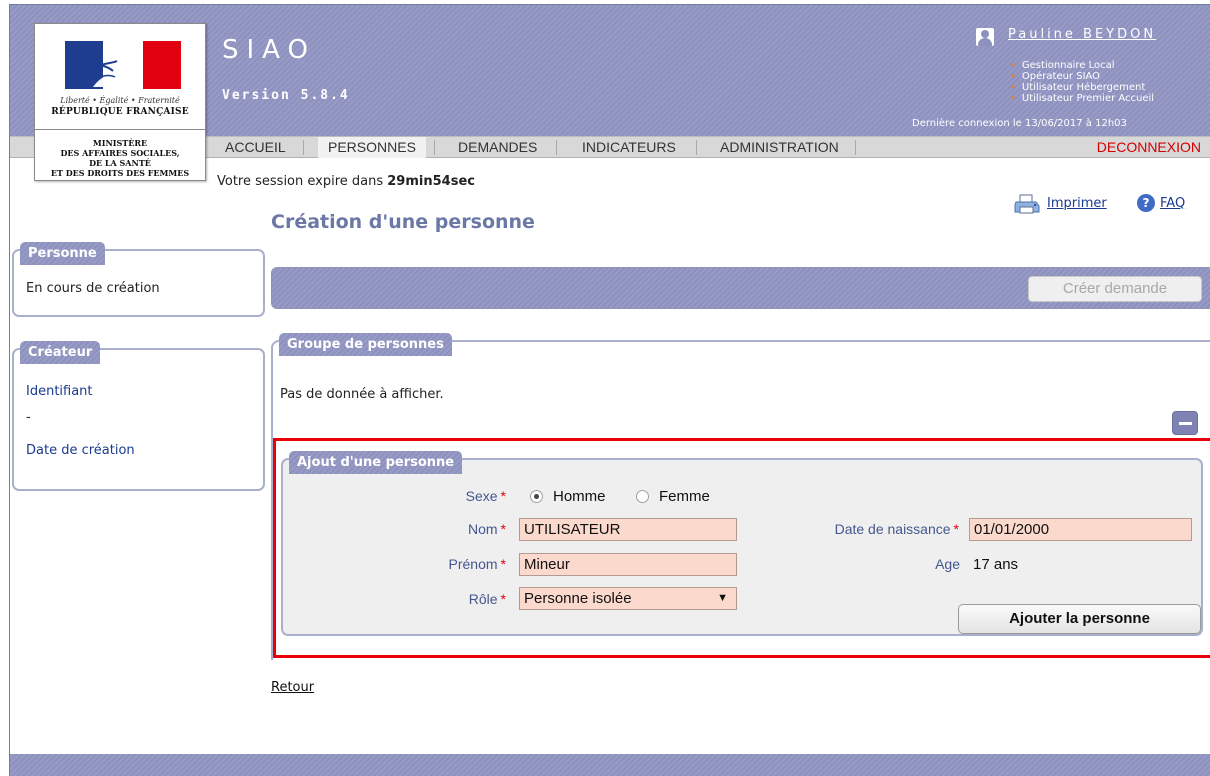 This screenshot has width=1210, height=776. I want to click on session-timer: Votre session expire dans 29min54sec, so click(346, 181).